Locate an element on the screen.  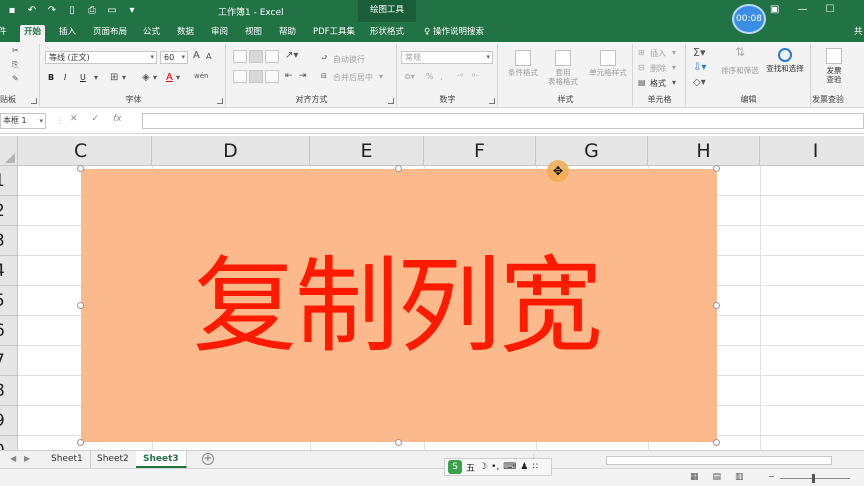
column-header-c: C is located at coordinates (85, 151).